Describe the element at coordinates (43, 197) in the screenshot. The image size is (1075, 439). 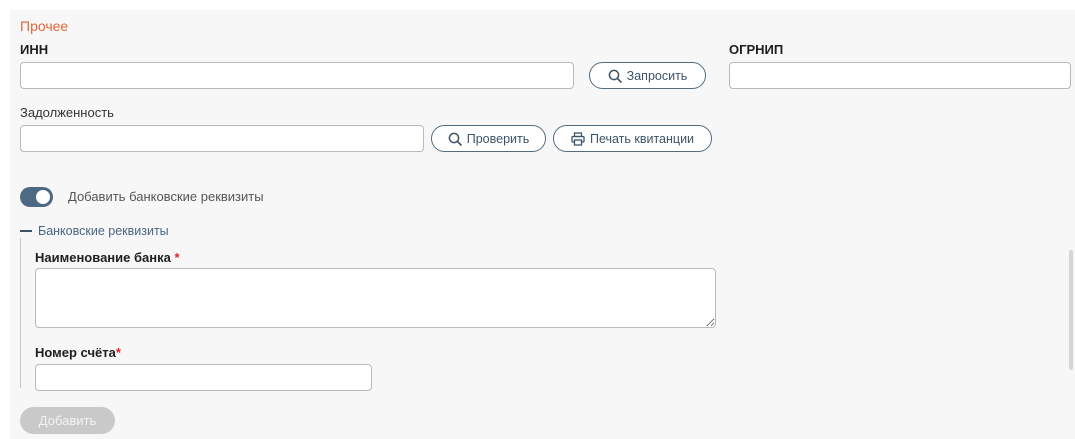
I see `toggle-knob` at that location.